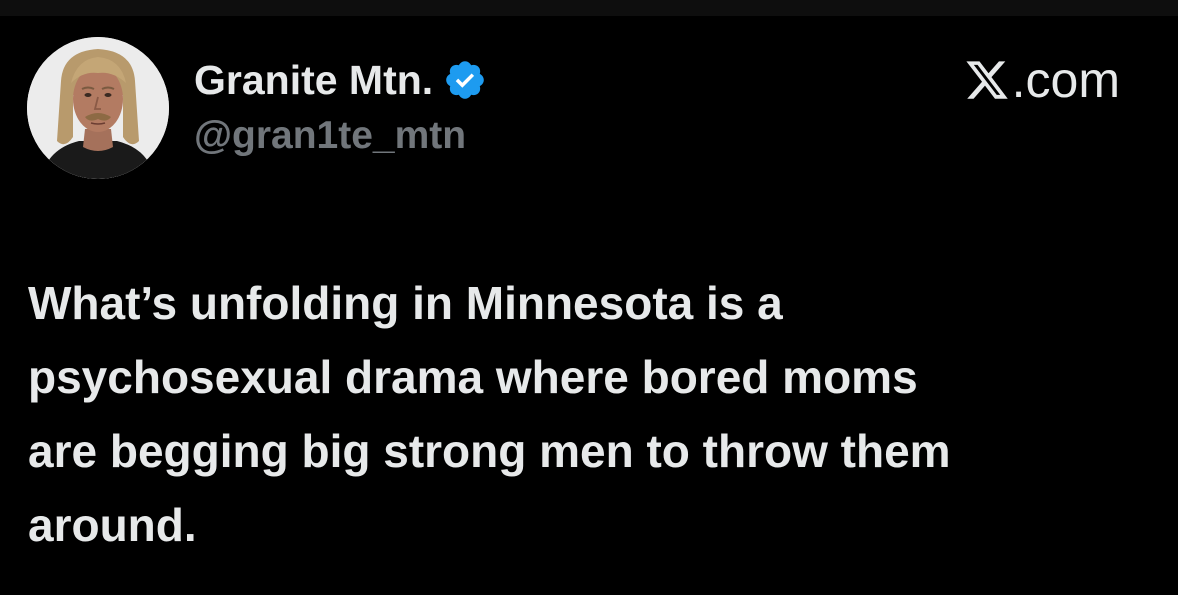 The height and width of the screenshot is (595, 1178). Describe the element at coordinates (987, 80) in the screenshot. I see `x-logo-icon` at that location.